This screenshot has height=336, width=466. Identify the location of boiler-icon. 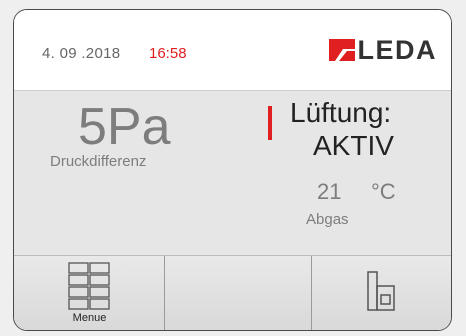
(381, 291).